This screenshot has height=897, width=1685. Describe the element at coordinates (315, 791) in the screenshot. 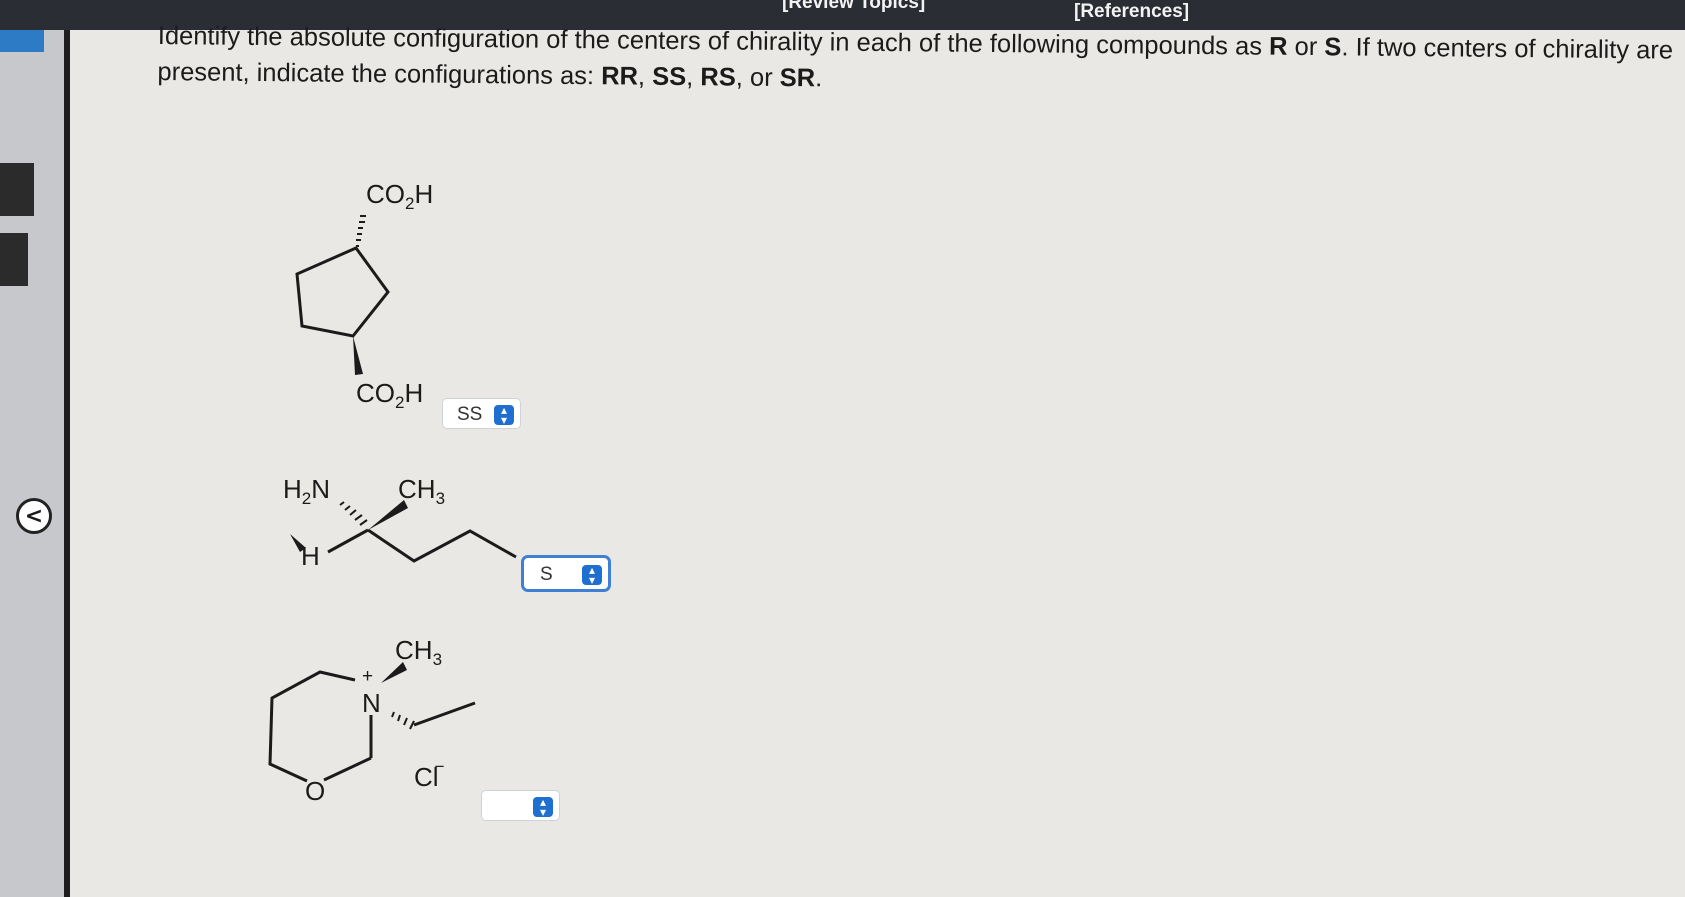

I see `o-label: O` at that location.